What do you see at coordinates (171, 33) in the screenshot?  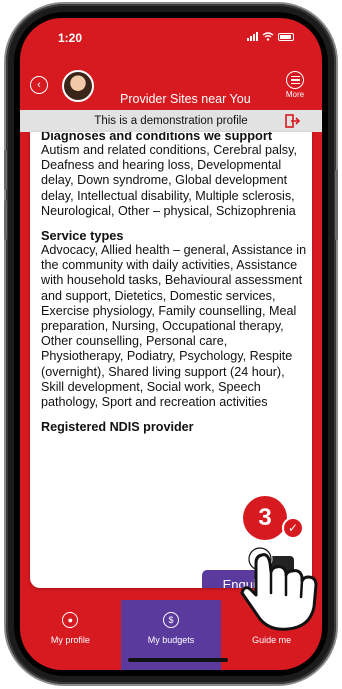 I see `status-bar: 1:20` at bounding box center [171, 33].